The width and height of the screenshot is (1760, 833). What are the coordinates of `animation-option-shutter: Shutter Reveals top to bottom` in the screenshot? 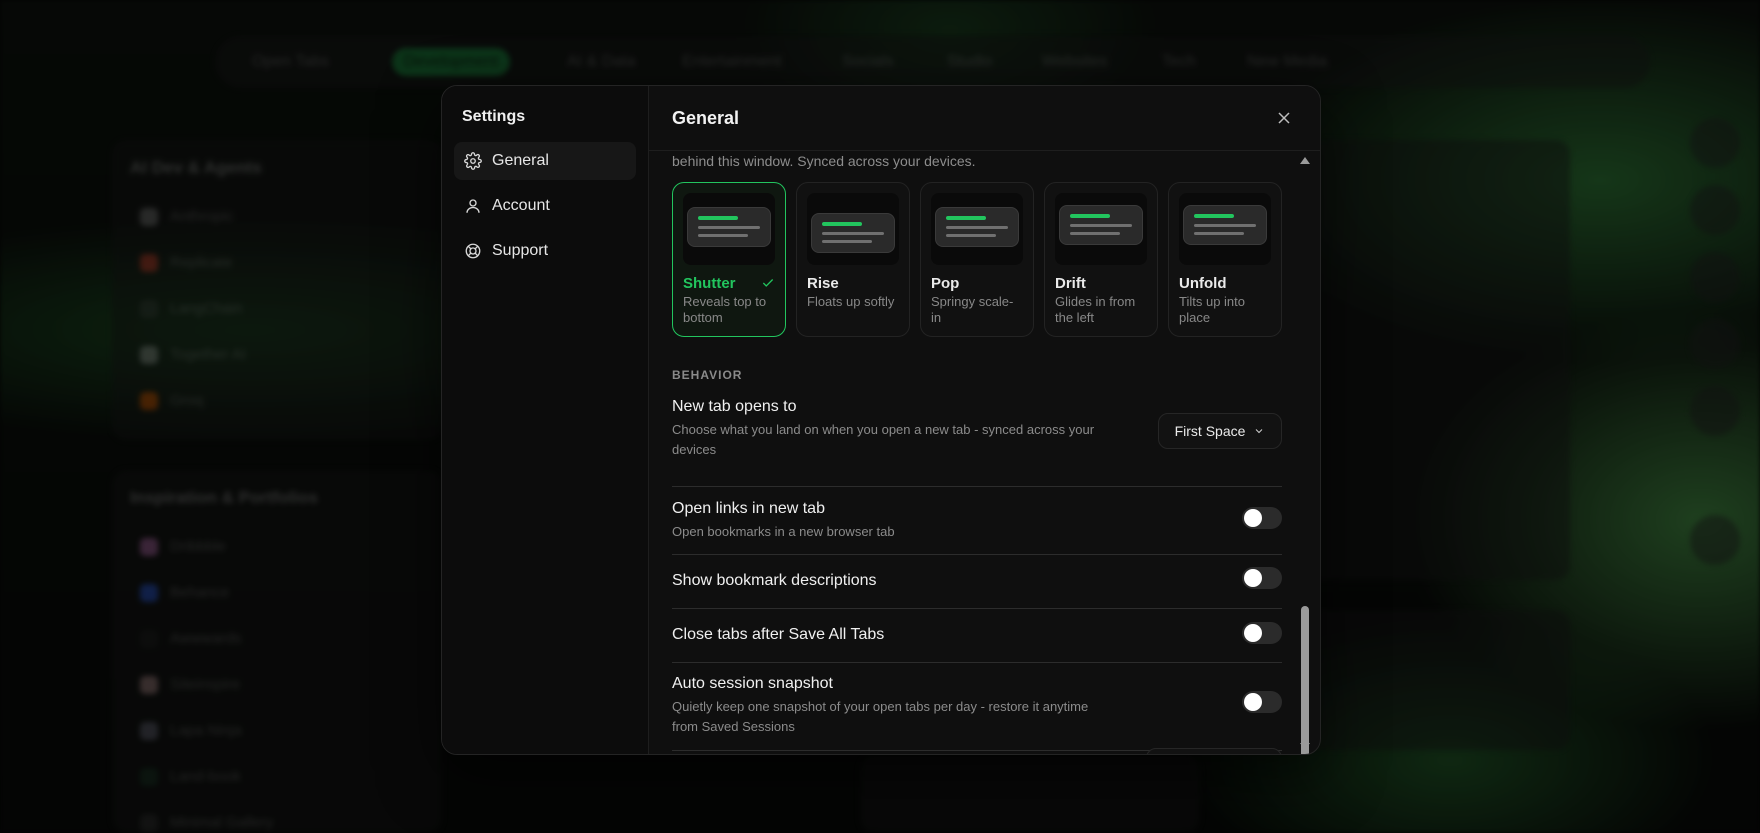 It's located at (729, 259).